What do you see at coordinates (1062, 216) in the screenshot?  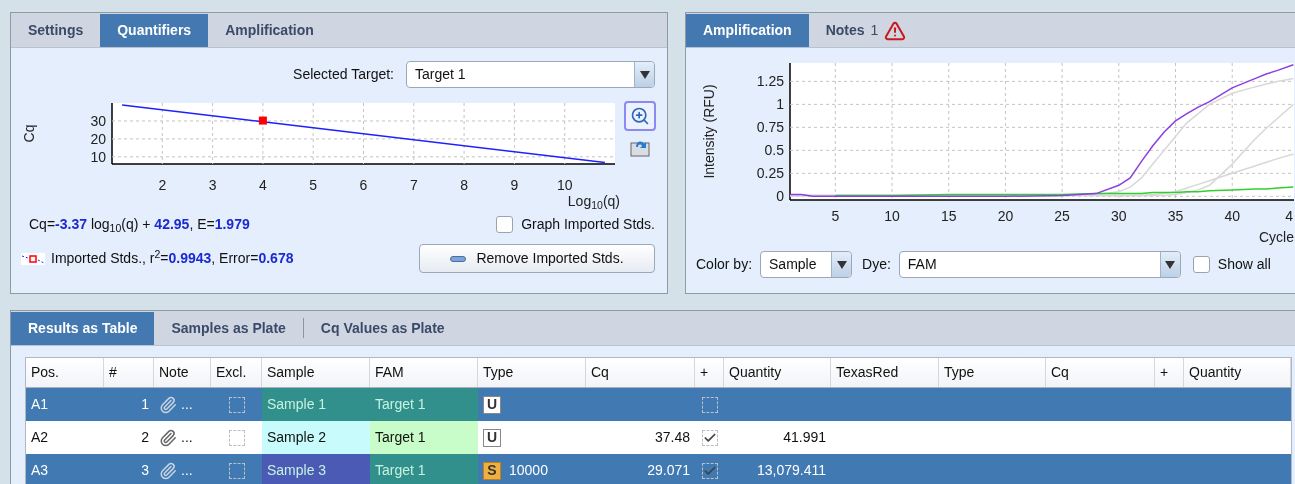 I see `tick-label: 25` at bounding box center [1062, 216].